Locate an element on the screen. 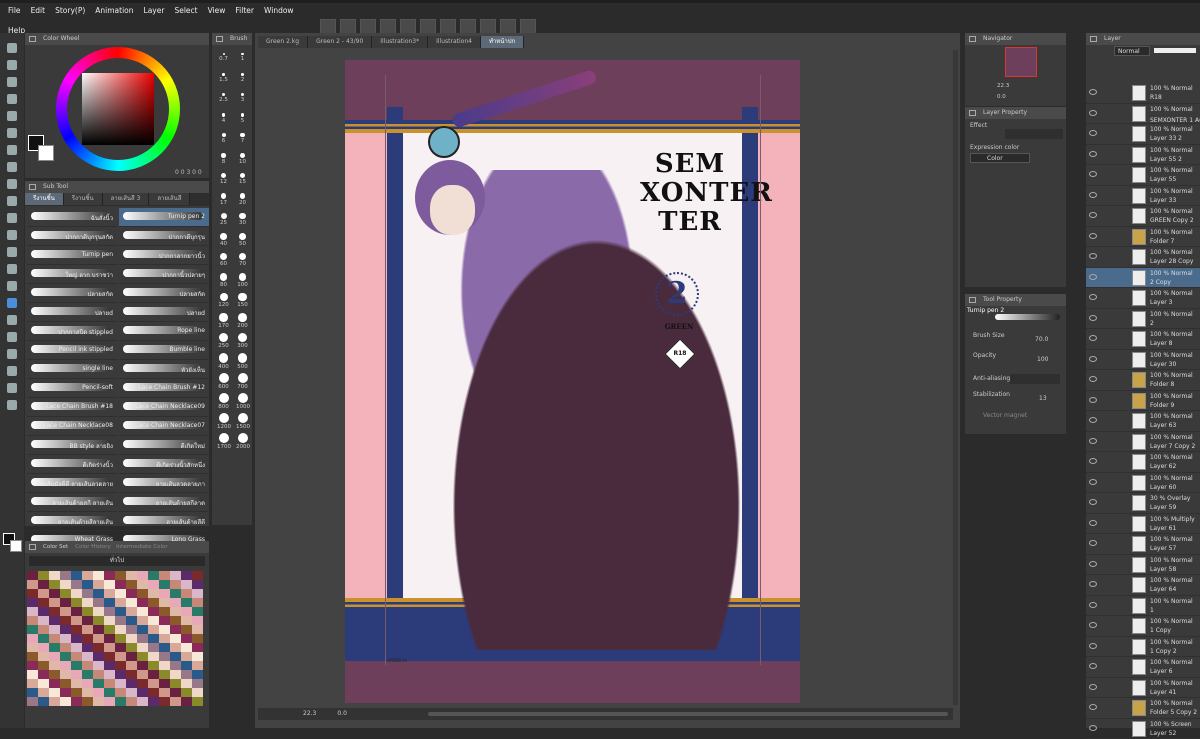 Image resolution: width=1200 pixels, height=739 pixels. brush-item: ปากกานิ้วปลายๆ is located at coordinates (164, 274).